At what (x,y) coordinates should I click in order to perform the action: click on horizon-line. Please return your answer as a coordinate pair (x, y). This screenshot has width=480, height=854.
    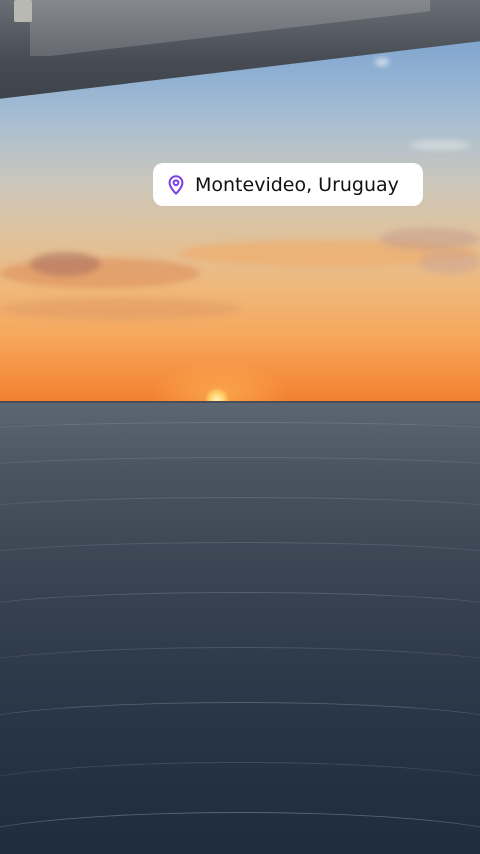
    Looking at the image, I should click on (240, 402).